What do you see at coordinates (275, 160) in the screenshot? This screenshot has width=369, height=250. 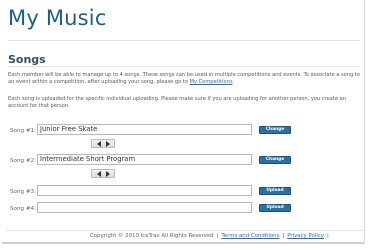 I see `song-2-change-button: Change` at bounding box center [275, 160].